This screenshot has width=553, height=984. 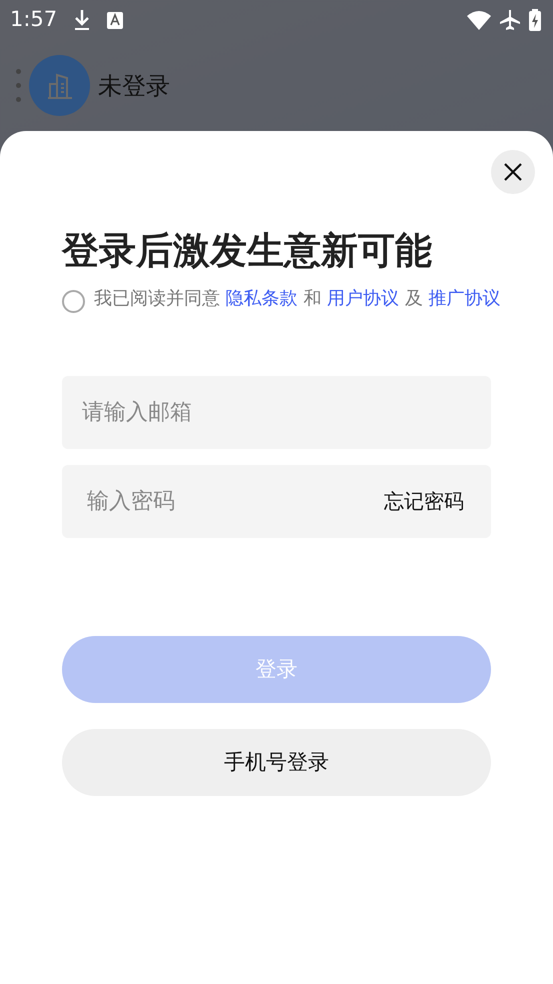 What do you see at coordinates (424, 501) in the screenshot?
I see `forgot-password-link: 忘记密码` at bounding box center [424, 501].